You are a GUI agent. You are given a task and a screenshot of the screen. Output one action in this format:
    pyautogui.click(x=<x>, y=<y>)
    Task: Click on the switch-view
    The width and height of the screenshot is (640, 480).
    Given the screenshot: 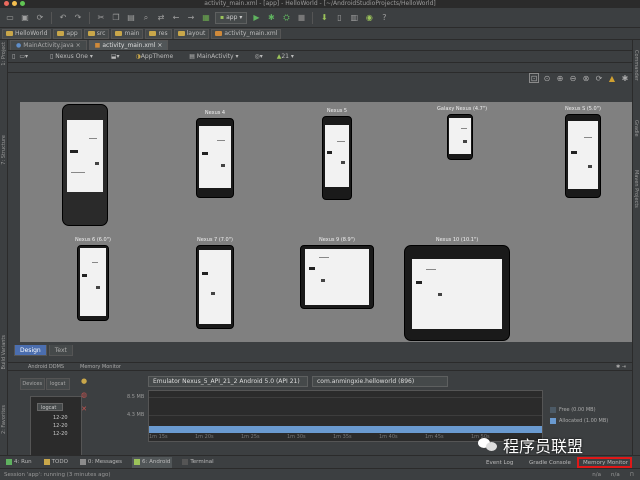 What is the action you would take?
    pyautogui.click(x=590, y=166)
    